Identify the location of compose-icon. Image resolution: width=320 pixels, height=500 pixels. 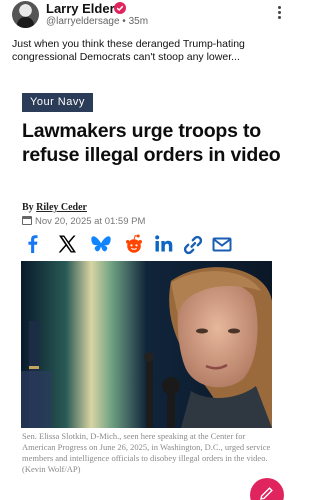
(266, 493).